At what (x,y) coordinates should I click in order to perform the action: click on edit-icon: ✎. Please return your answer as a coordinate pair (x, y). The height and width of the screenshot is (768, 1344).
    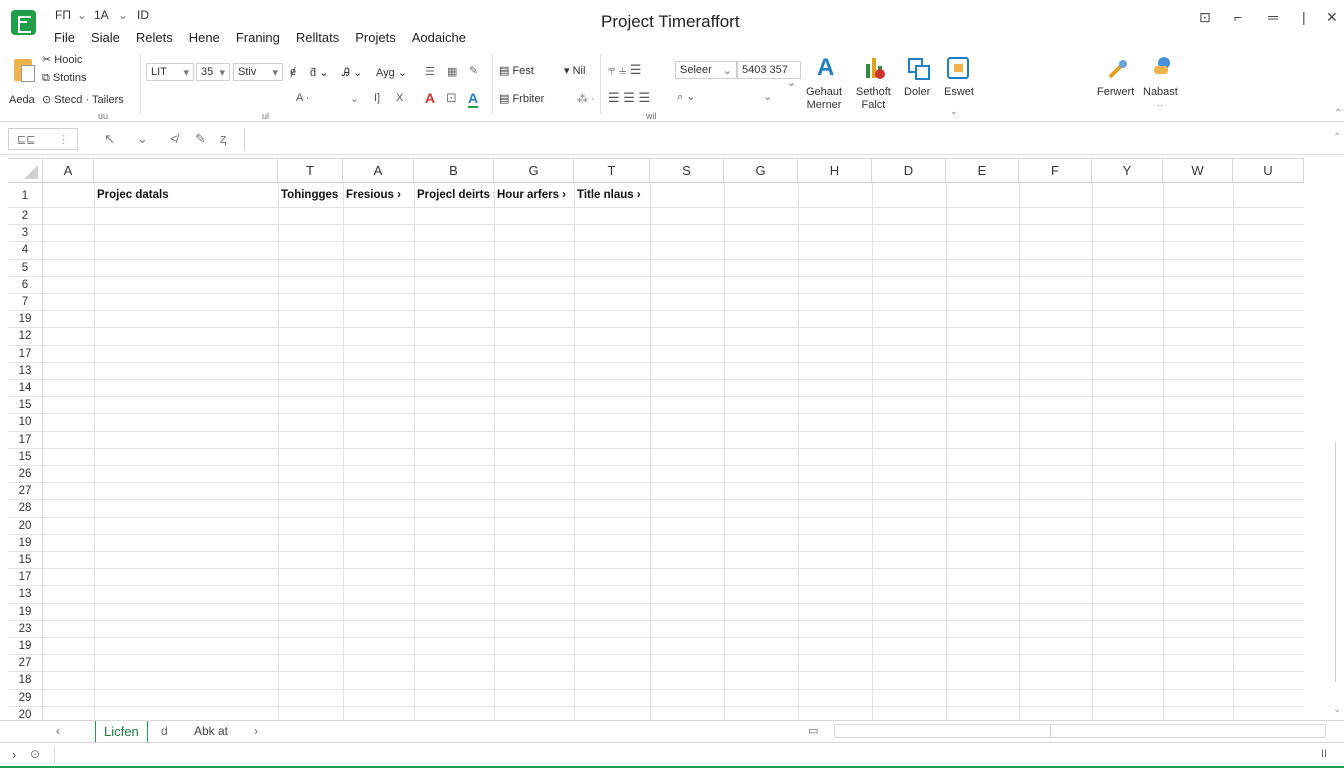
    Looking at the image, I should click on (200, 139).